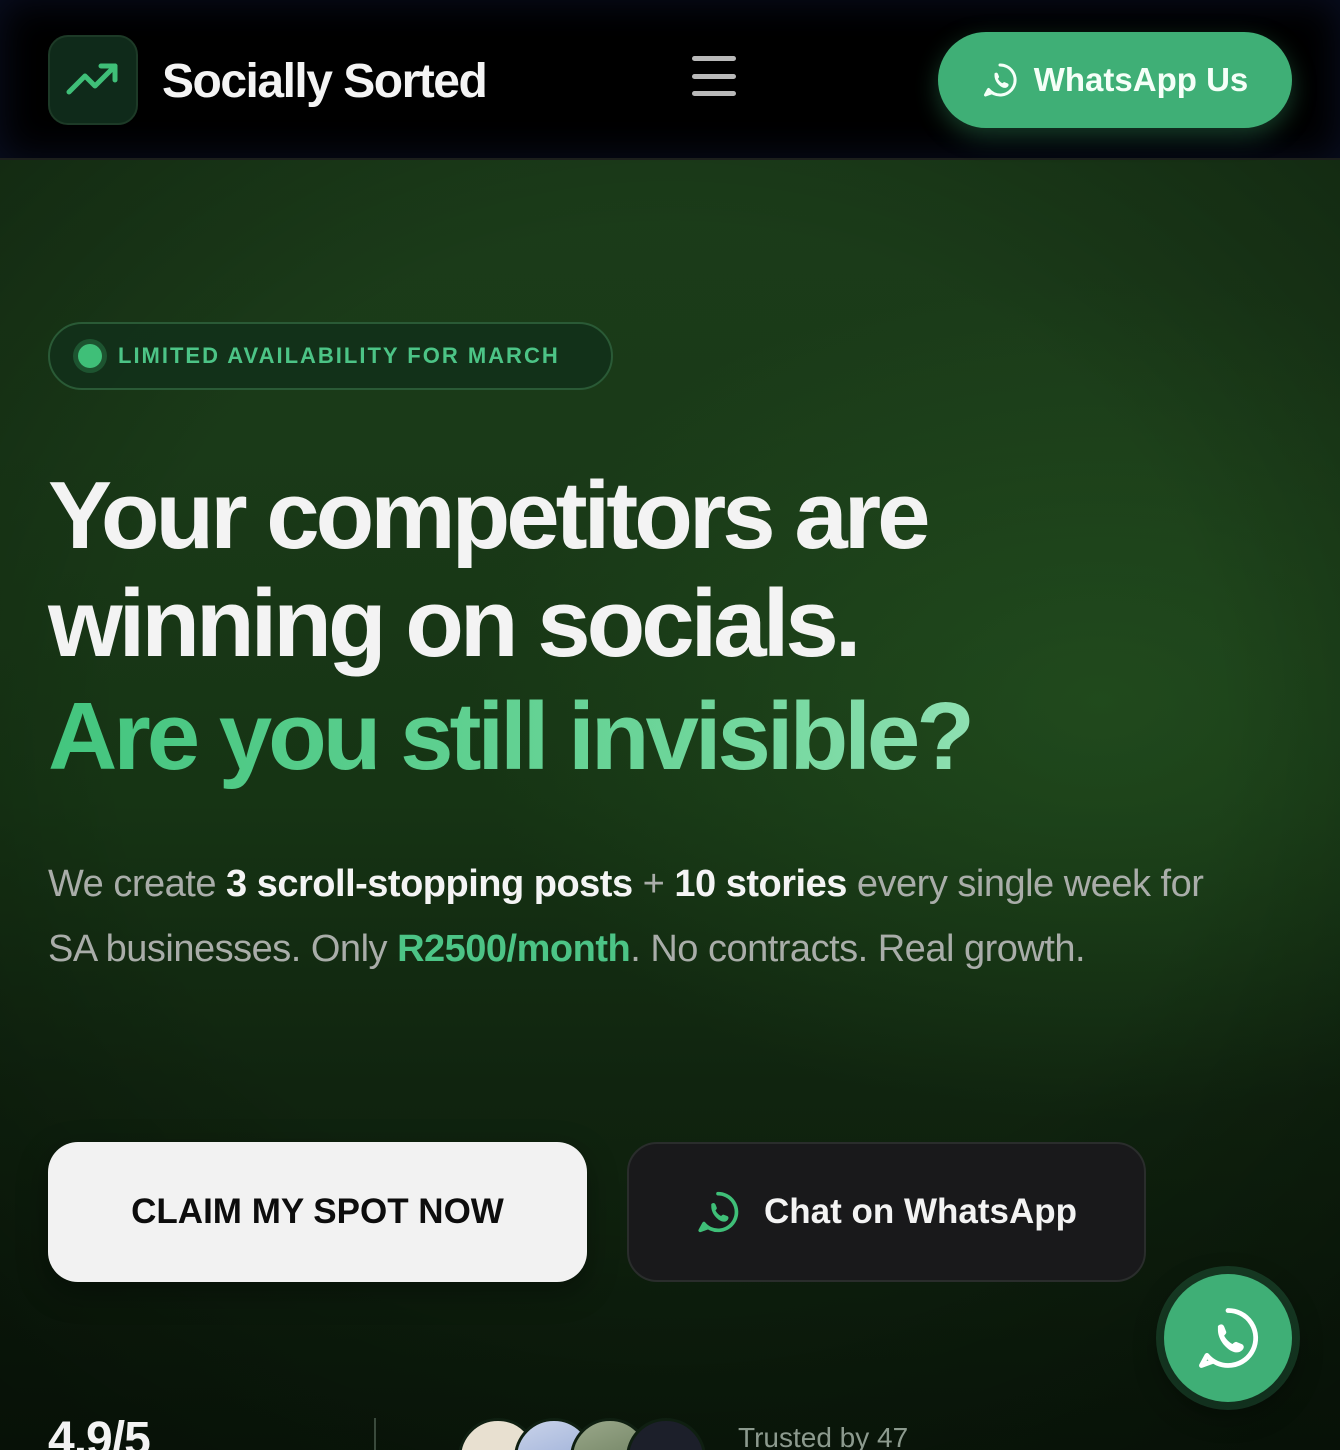  Describe the element at coordinates (714, 76) in the screenshot. I see `hamburger-menu-icon` at that location.